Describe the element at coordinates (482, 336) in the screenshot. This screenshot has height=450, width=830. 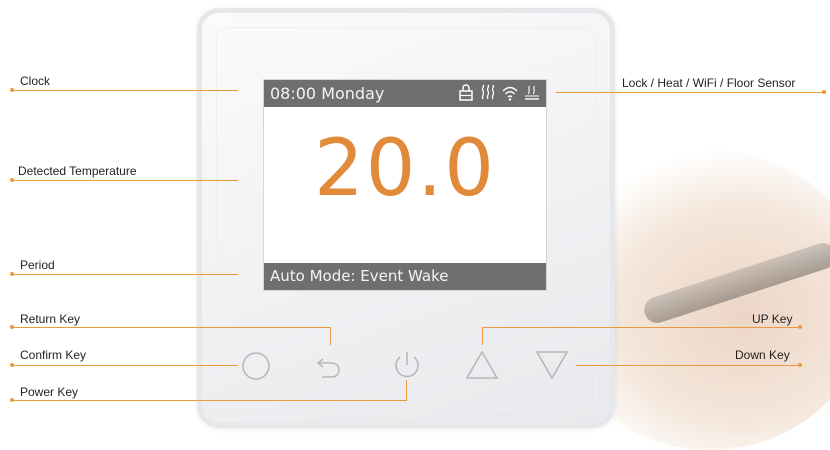
I see `leader-line-up-down` at that location.